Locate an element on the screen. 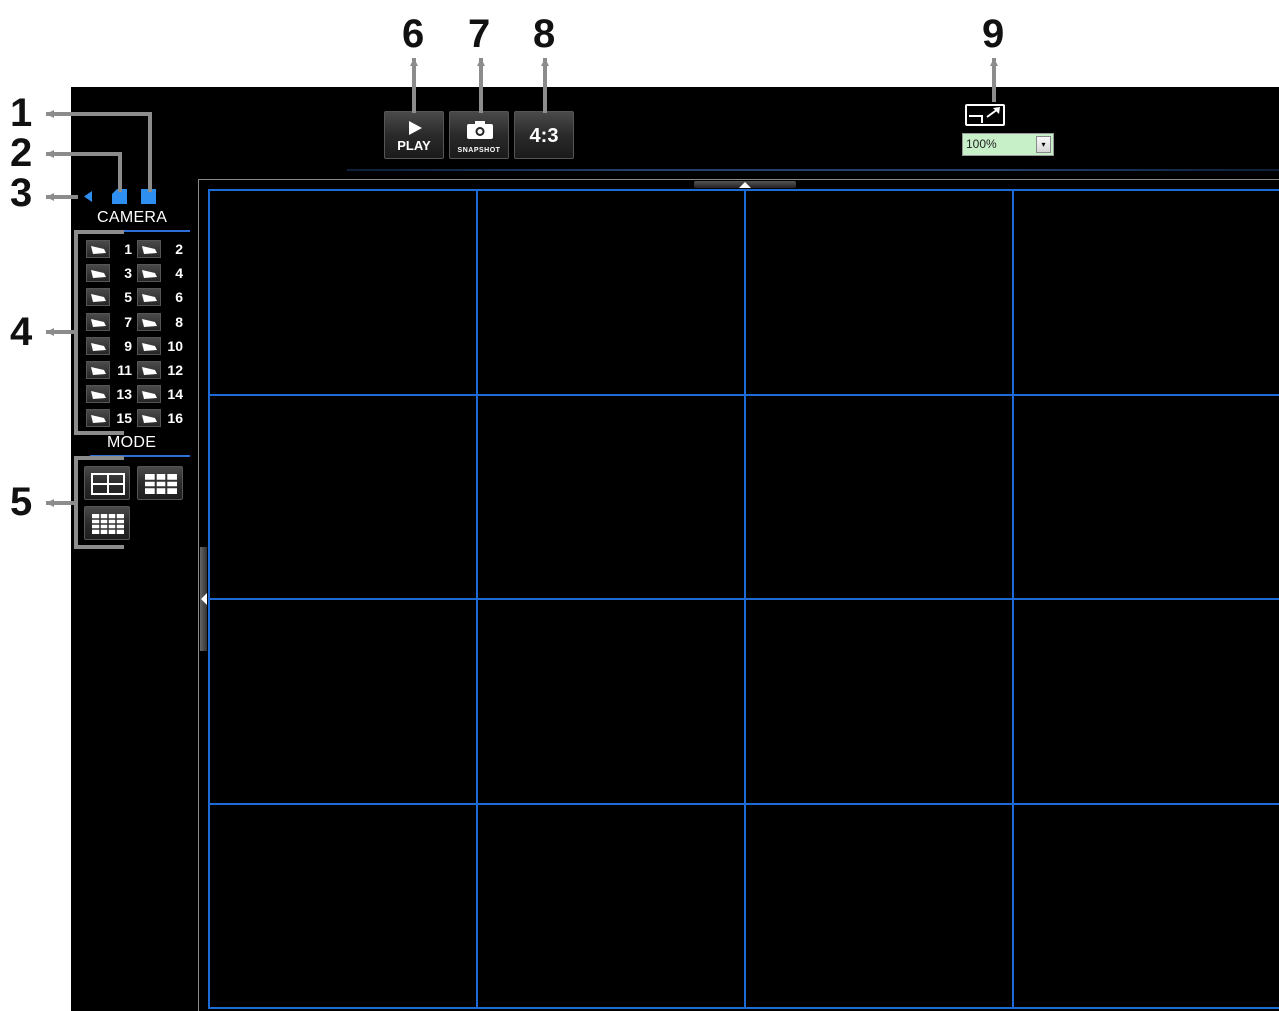  camera-button-4: 4 is located at coordinates (161, 273).